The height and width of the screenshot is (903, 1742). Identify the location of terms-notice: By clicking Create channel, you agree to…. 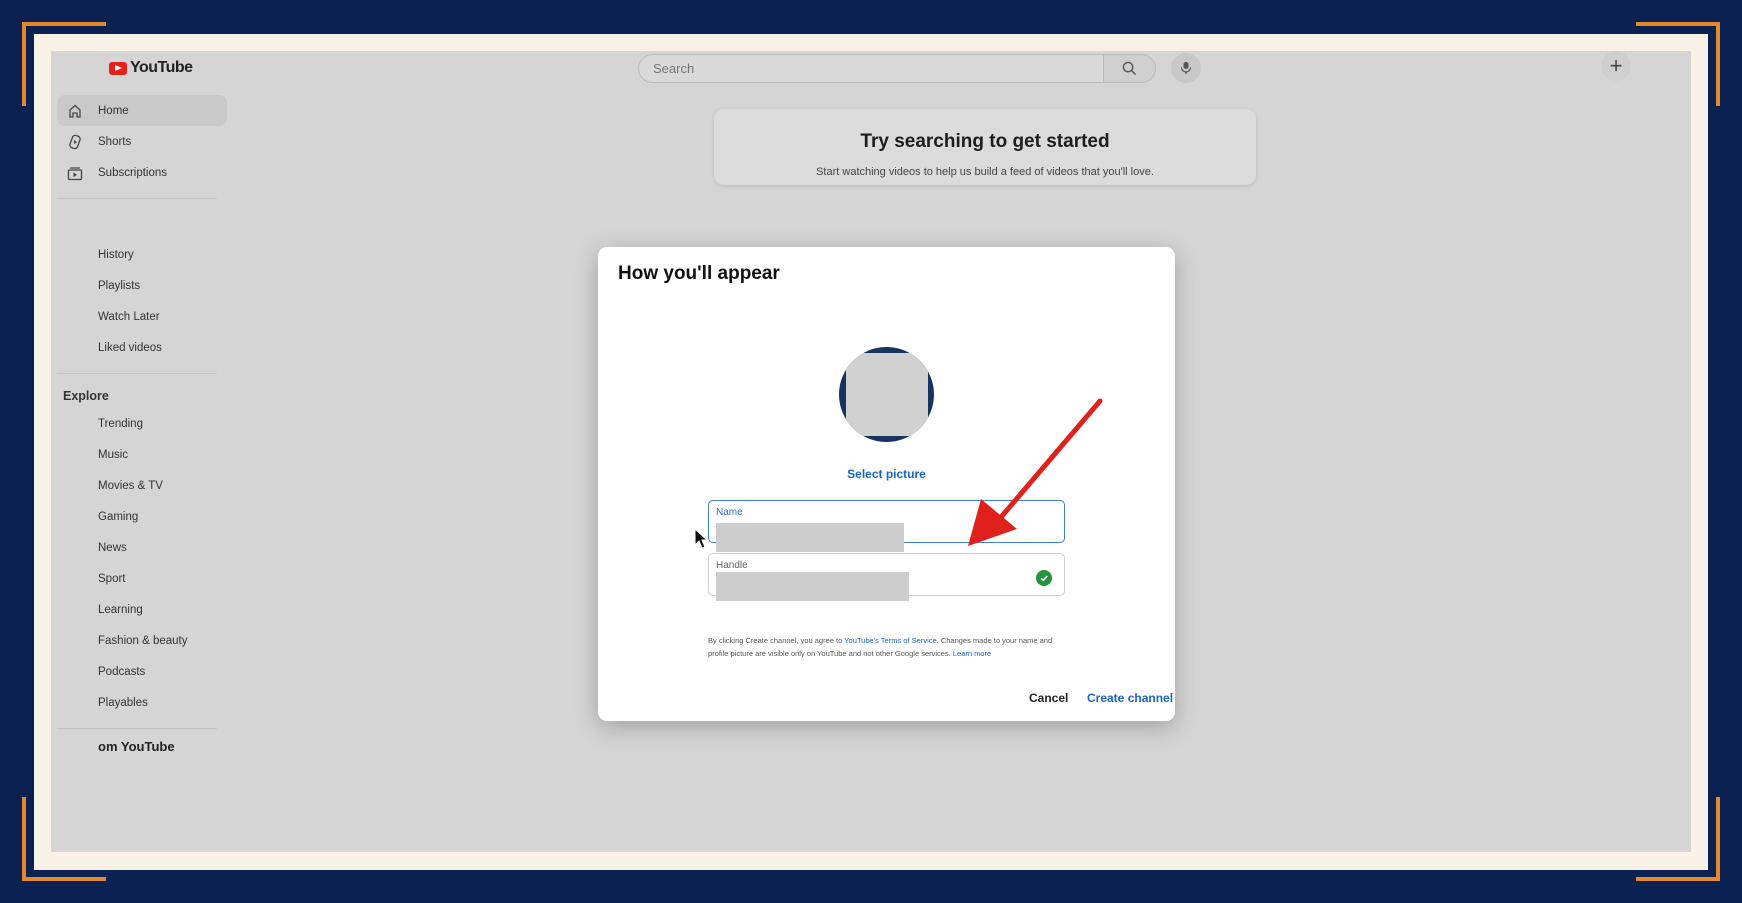
(888, 647).